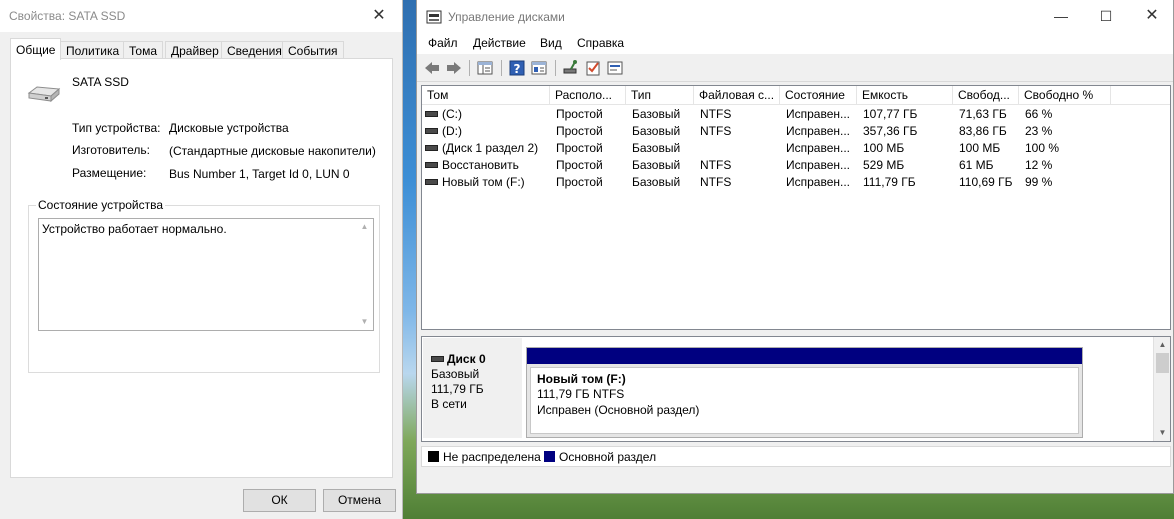 The width and height of the screenshot is (1174, 519). Describe the element at coordinates (134, 229) in the screenshot. I see `device-status-text: Устройство работает нормально.` at that location.